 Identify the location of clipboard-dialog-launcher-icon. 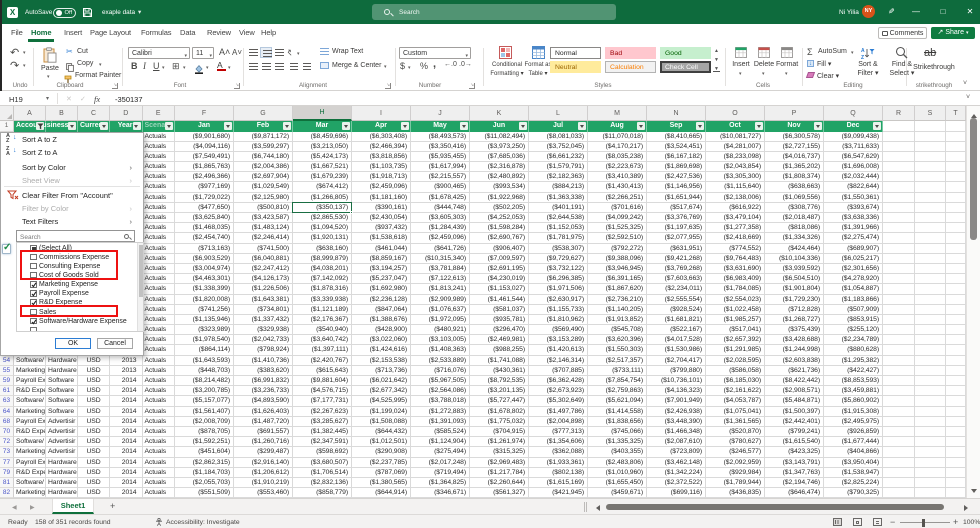
(115, 85).